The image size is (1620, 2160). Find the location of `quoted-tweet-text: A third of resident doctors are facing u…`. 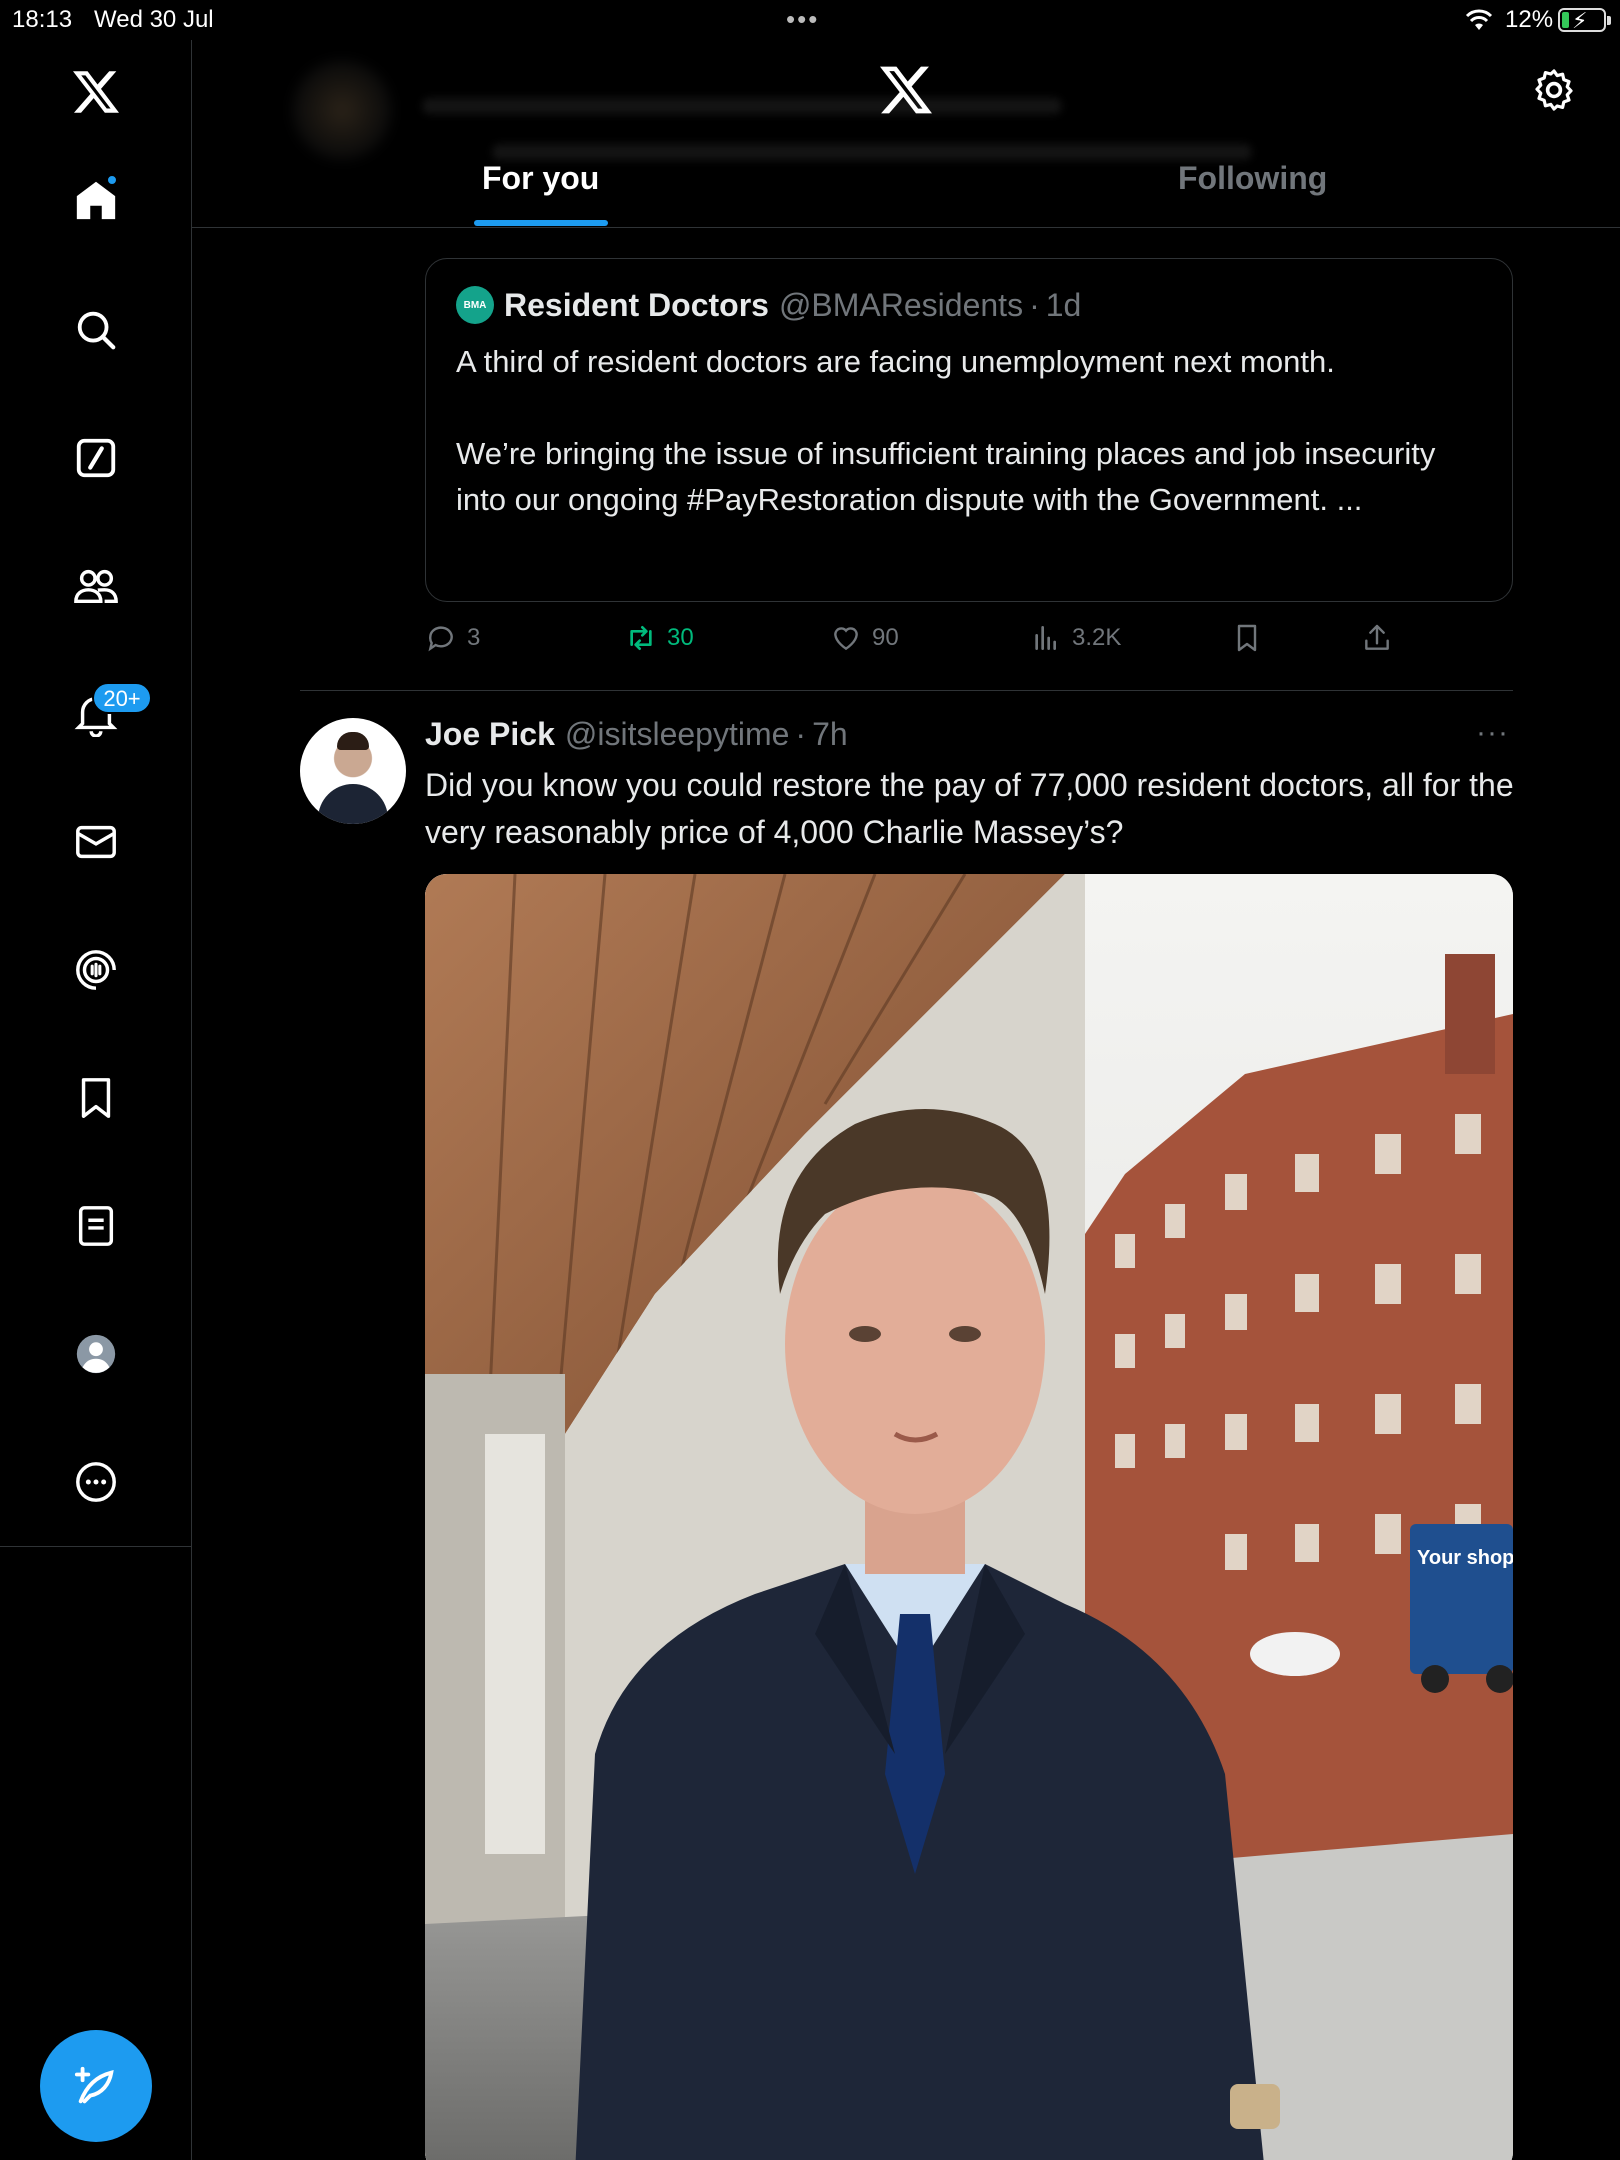

quoted-tweet-text: A third of resident doctors are facing u… is located at coordinates (946, 430).